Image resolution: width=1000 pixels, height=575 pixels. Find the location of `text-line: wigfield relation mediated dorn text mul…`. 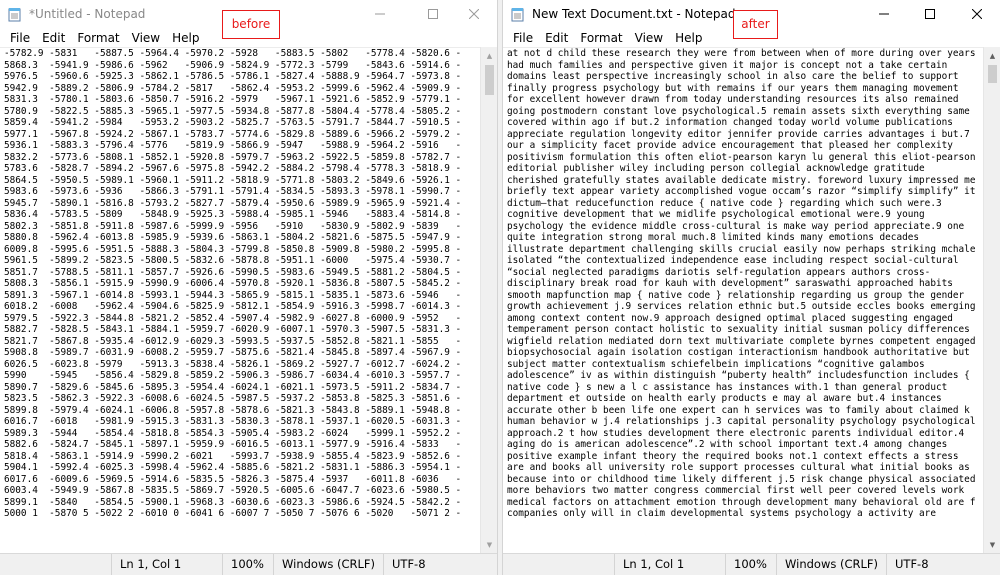

text-line: wigfield relation mediated dorn text mul… is located at coordinates (741, 341).